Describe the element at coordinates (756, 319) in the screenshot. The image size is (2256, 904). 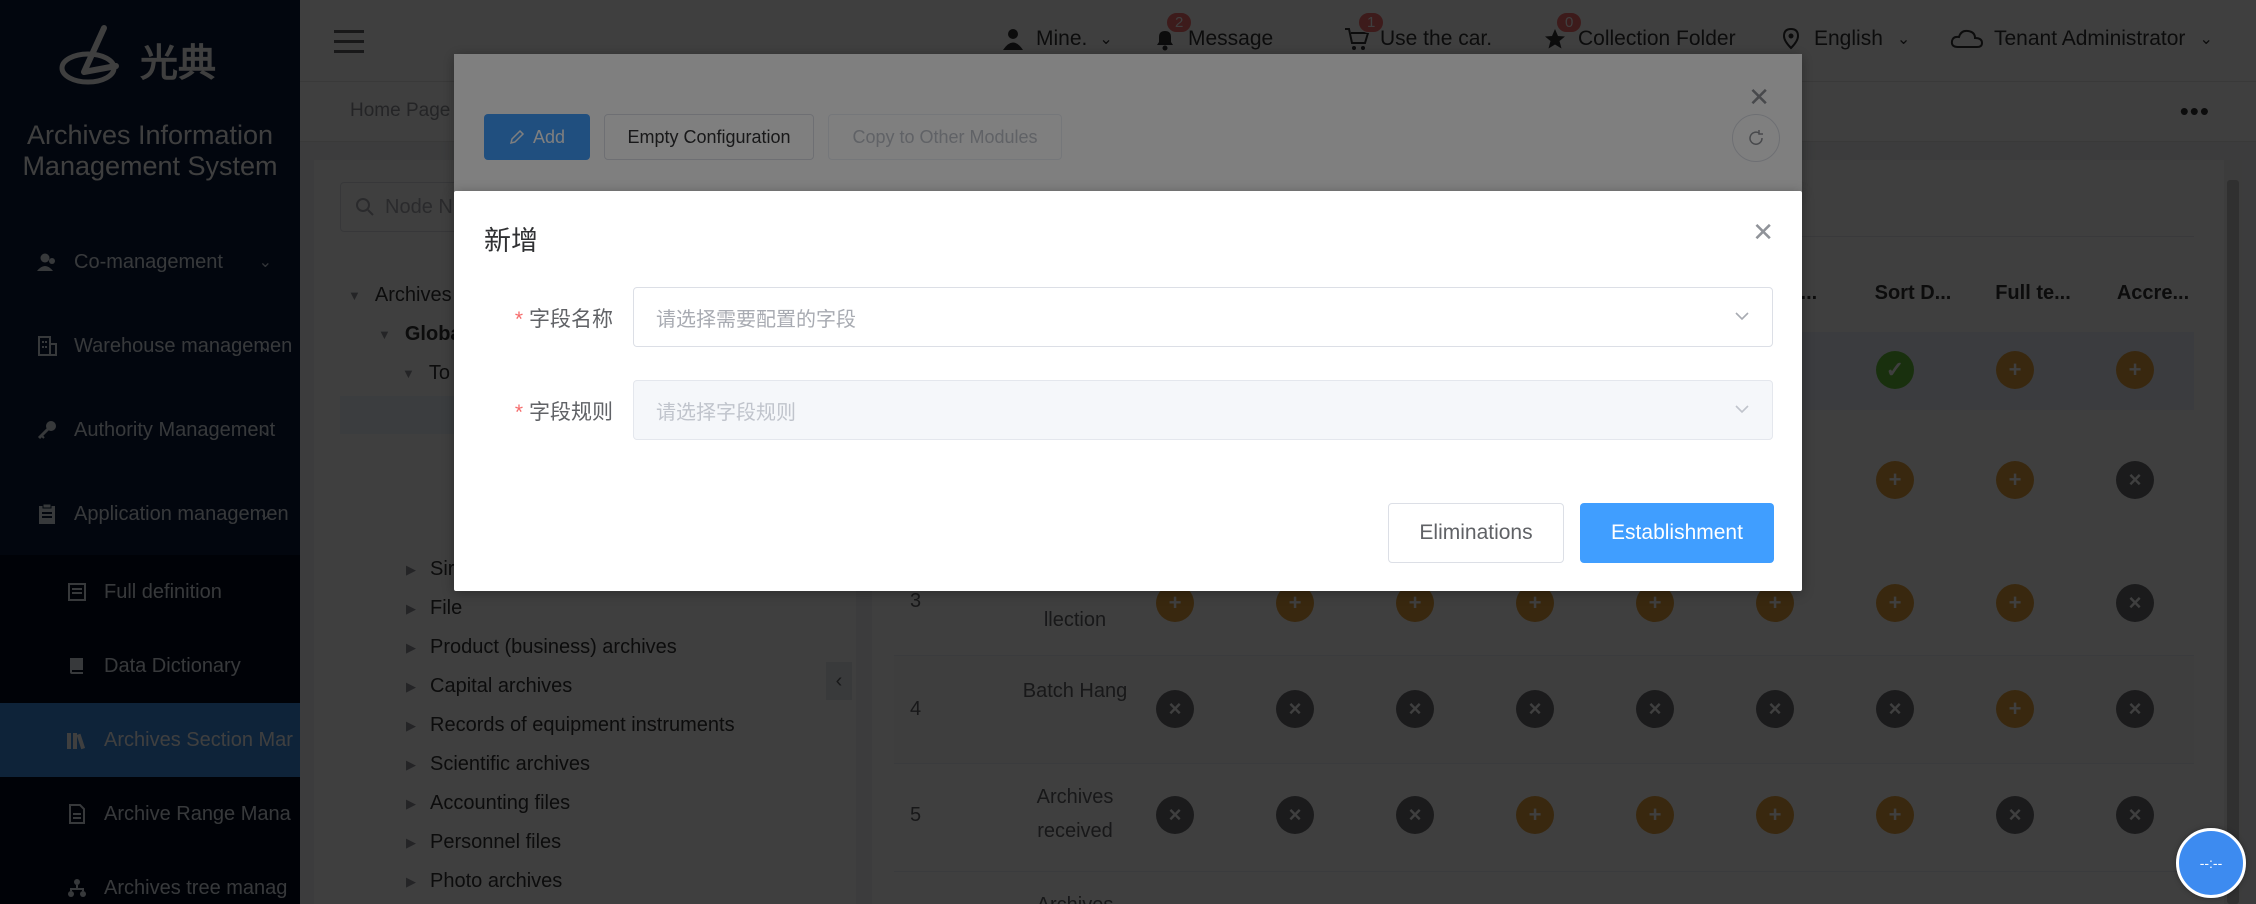
I see `field-name-placeholder: 请选择需要配置的字段` at that location.